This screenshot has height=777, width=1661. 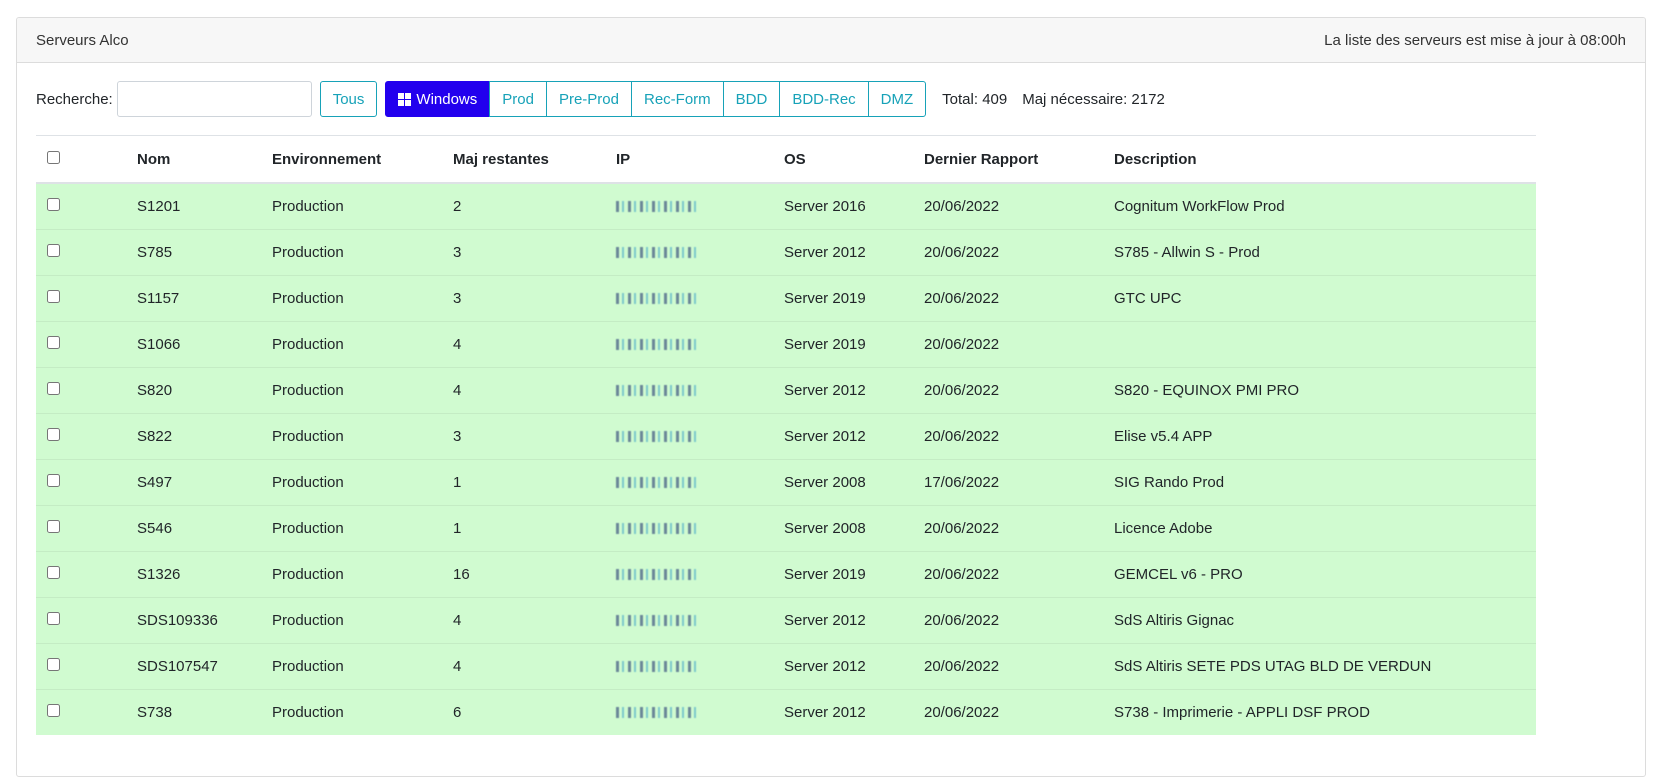 What do you see at coordinates (534, 573) in the screenshot?
I see `cell-maj-restantes: 16` at bounding box center [534, 573].